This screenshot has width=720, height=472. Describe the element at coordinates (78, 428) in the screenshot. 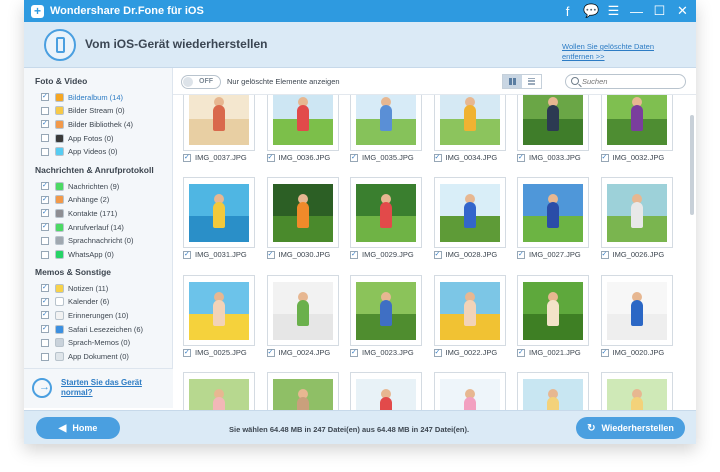

I see `home-button: ◀ Home` at that location.